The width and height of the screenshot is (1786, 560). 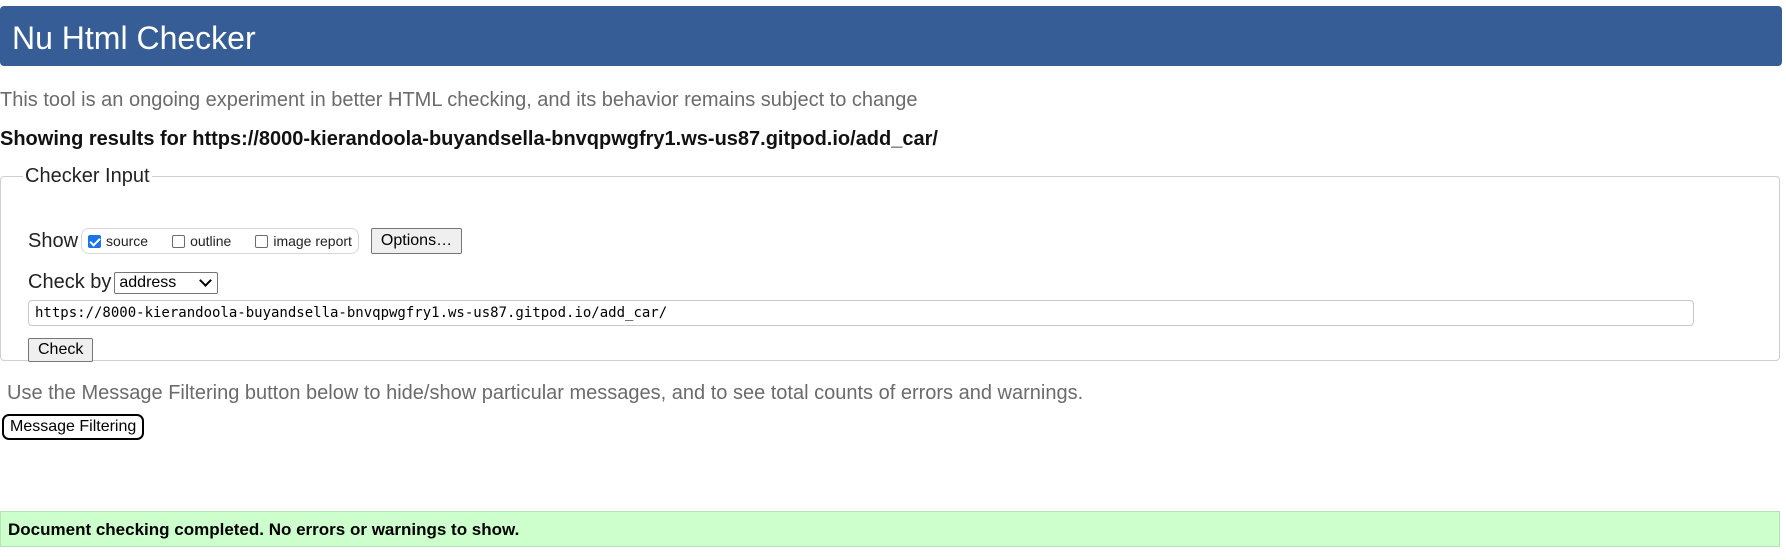 I want to click on check-button: Check, so click(x=61, y=350).